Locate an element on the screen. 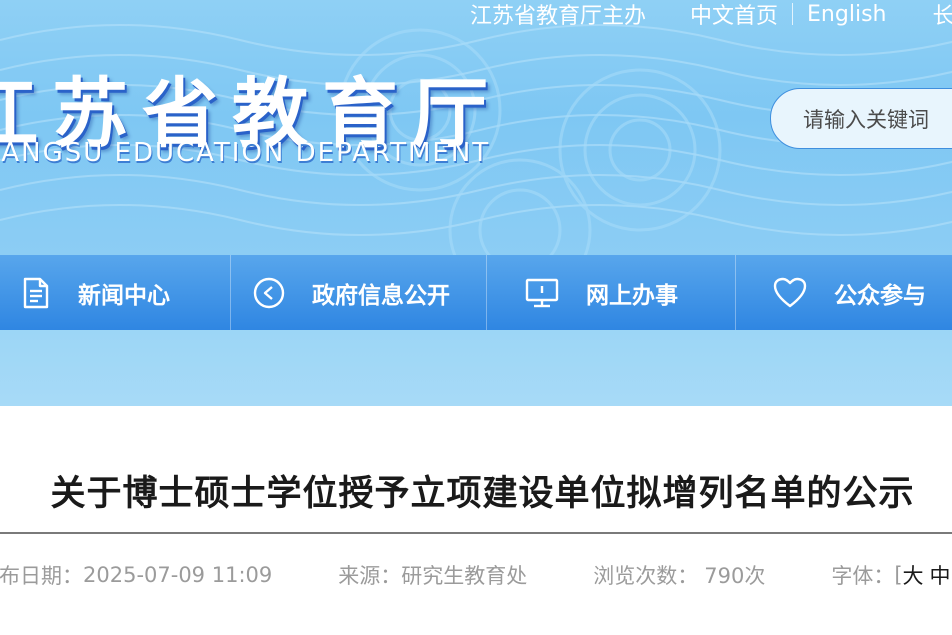 The image size is (952, 635). search-input: 请输入关键词 is located at coordinates (861, 118).